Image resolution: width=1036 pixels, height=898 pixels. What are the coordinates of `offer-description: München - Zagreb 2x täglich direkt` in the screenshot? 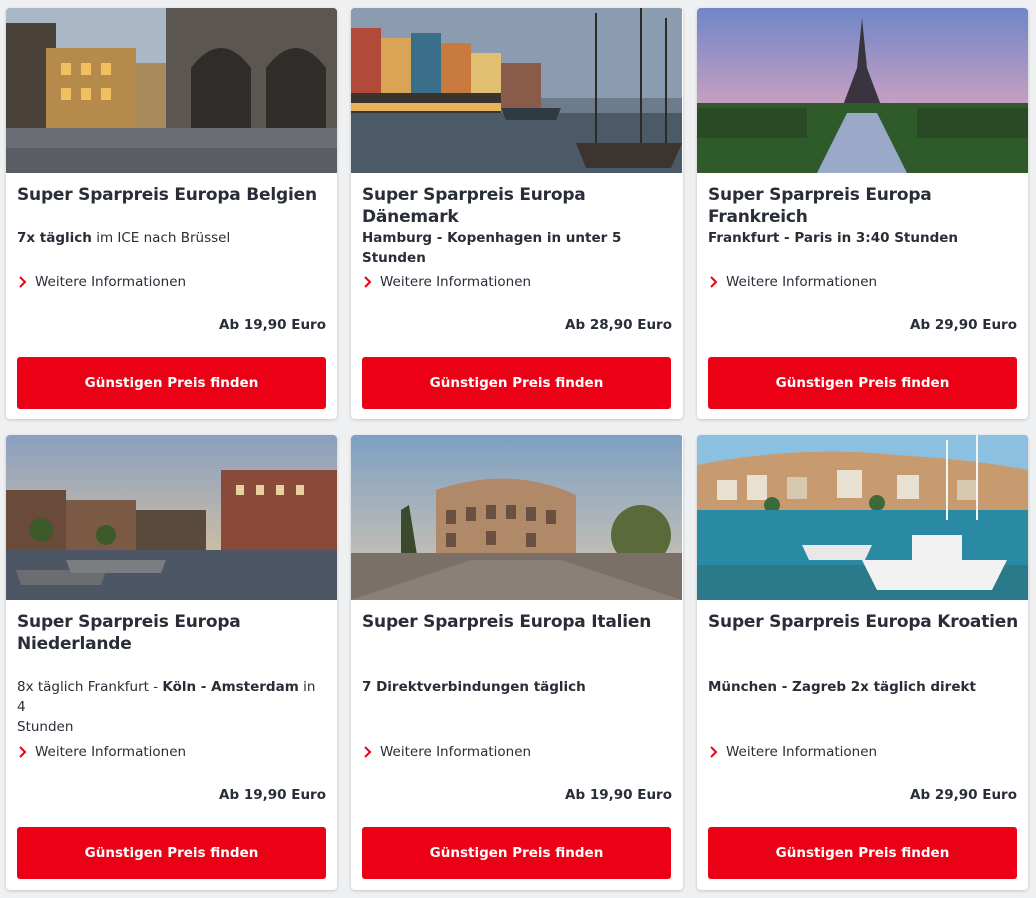 It's located at (842, 687).